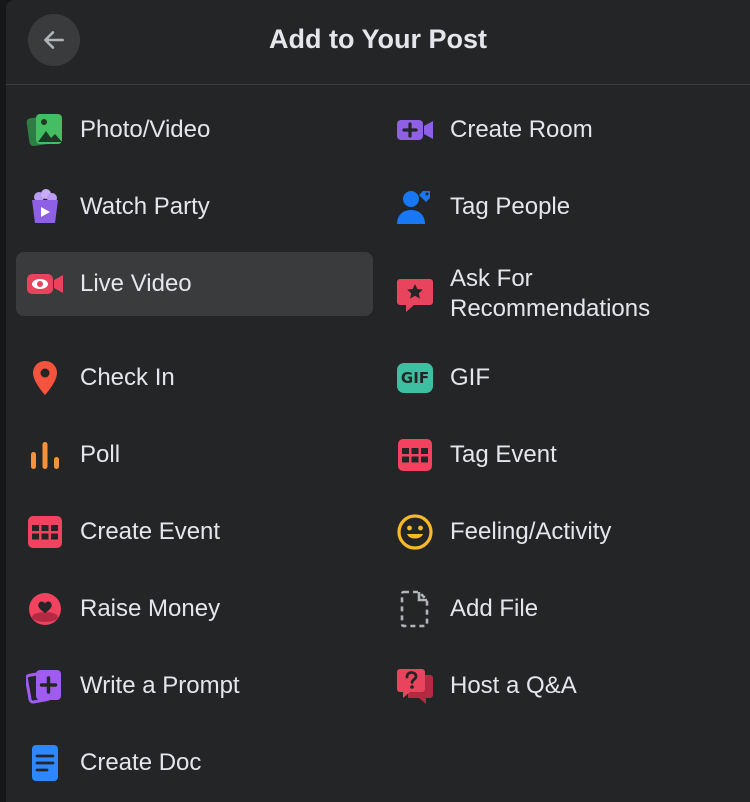  Describe the element at coordinates (150, 608) in the screenshot. I see `option-label: Raise Money` at that location.